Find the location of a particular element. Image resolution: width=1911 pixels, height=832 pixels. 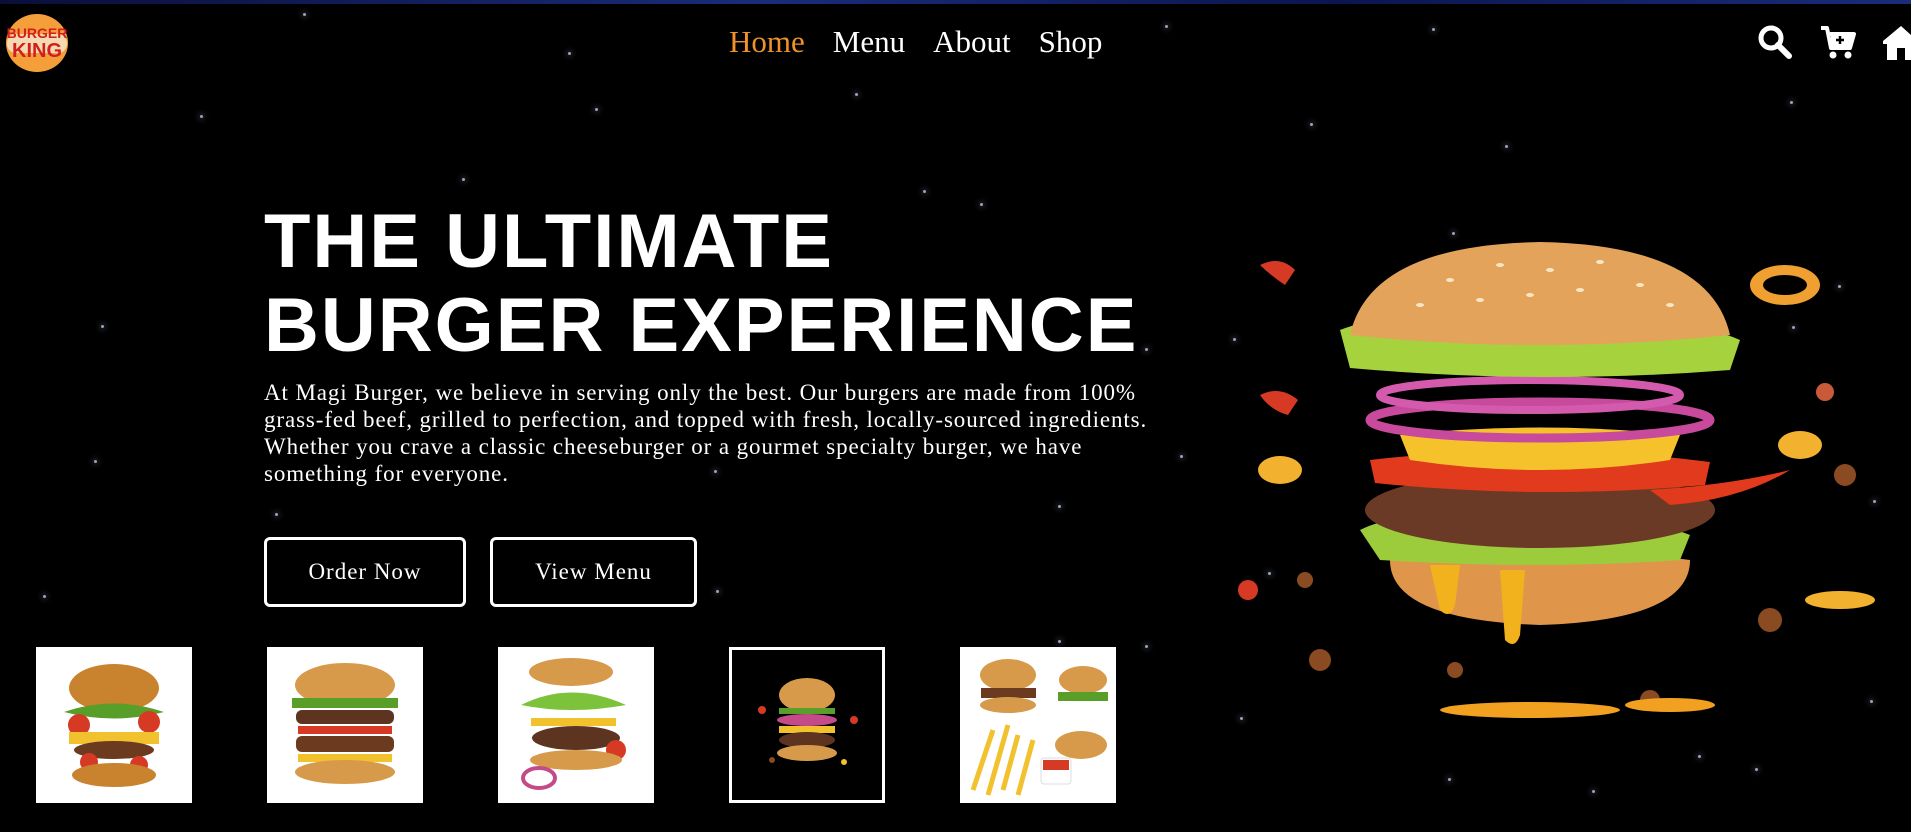

cart-icon is located at coordinates (1838, 42).